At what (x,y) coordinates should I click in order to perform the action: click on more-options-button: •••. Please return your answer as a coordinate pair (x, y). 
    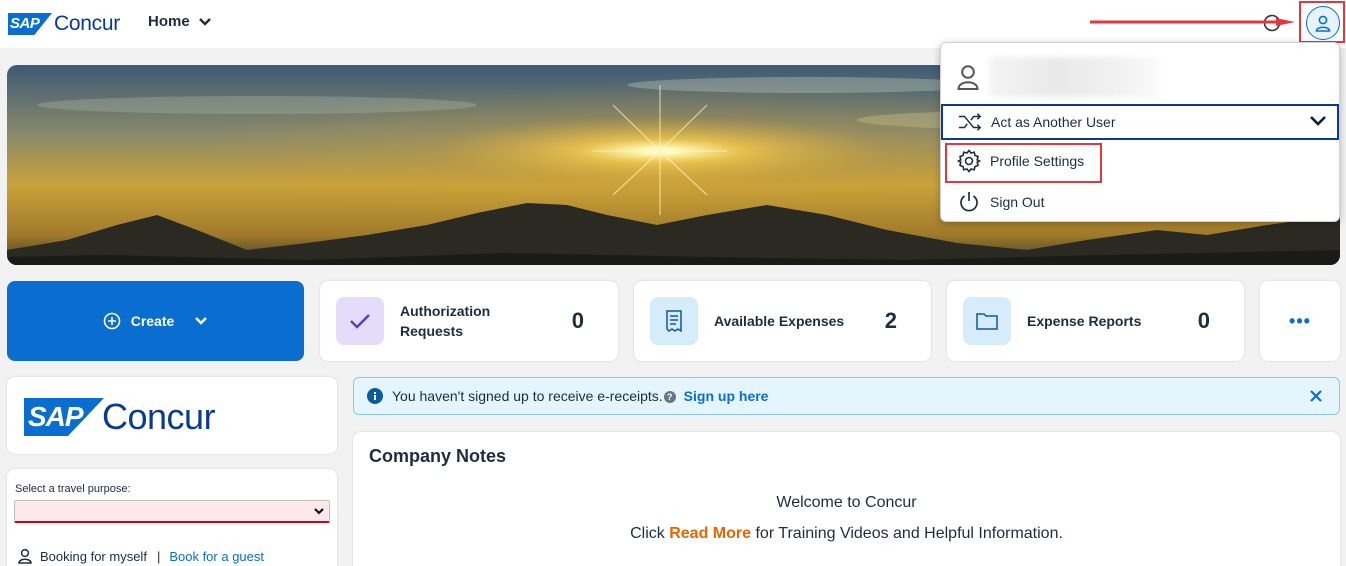
    Looking at the image, I should click on (1300, 321).